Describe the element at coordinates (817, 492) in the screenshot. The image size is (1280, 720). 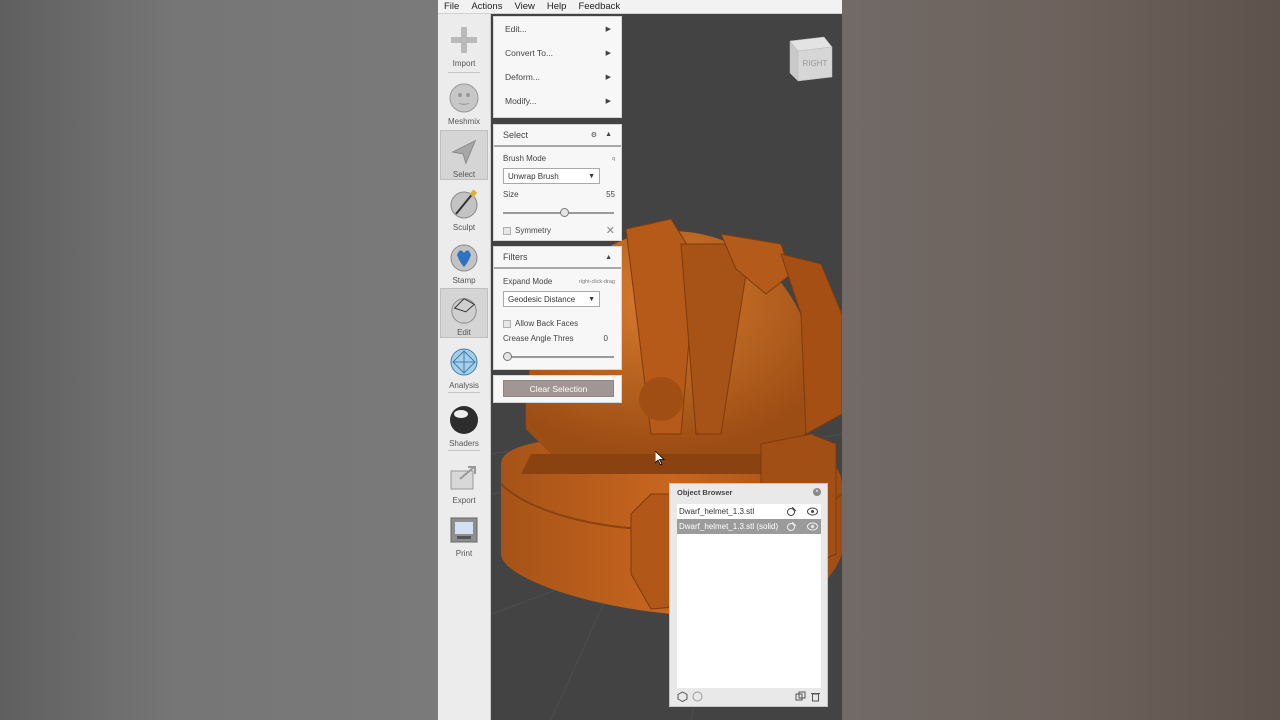
I see `close-icon: ×` at that location.